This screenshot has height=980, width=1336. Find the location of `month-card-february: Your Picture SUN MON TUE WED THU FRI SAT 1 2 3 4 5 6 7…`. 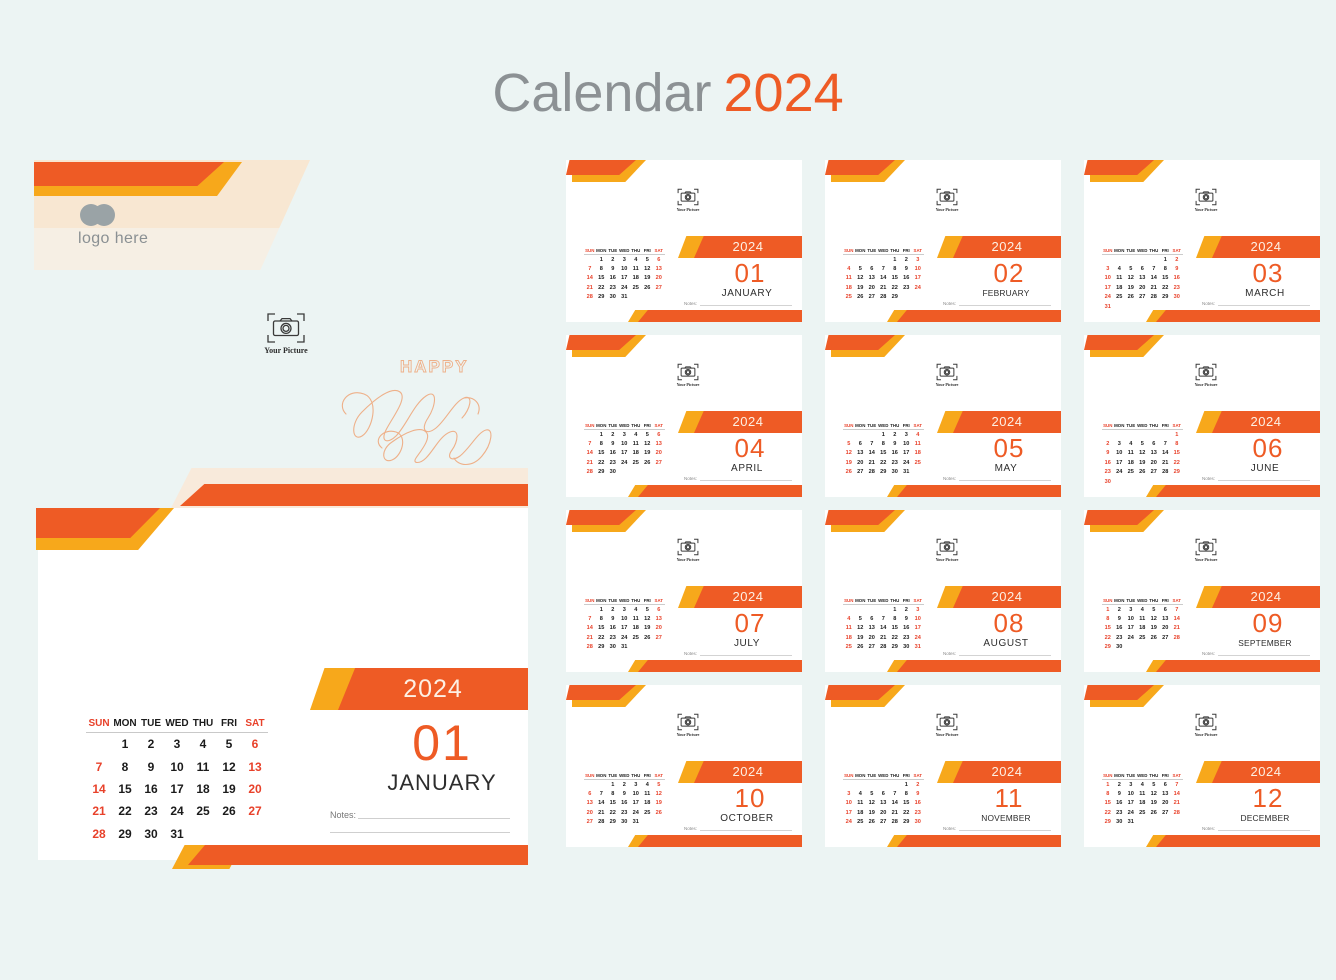

month-card-february: Your Picture SUN MON TUE WED THU FRI SAT 1 2 3 4 5 6 7… is located at coordinates (943, 241).